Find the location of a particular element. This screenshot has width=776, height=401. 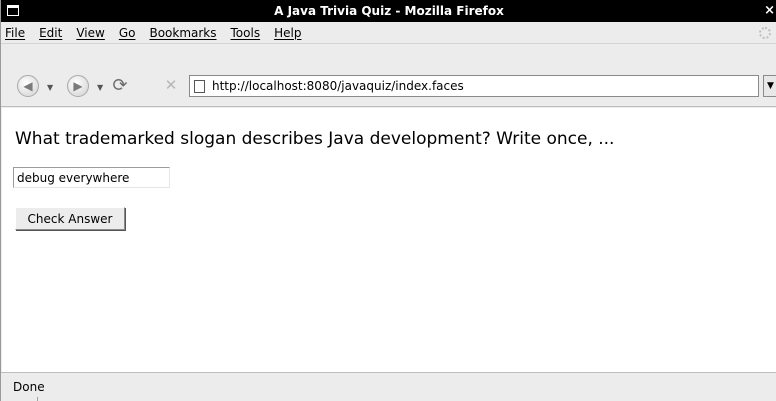

window-menu-icon is located at coordinates (13, 10).